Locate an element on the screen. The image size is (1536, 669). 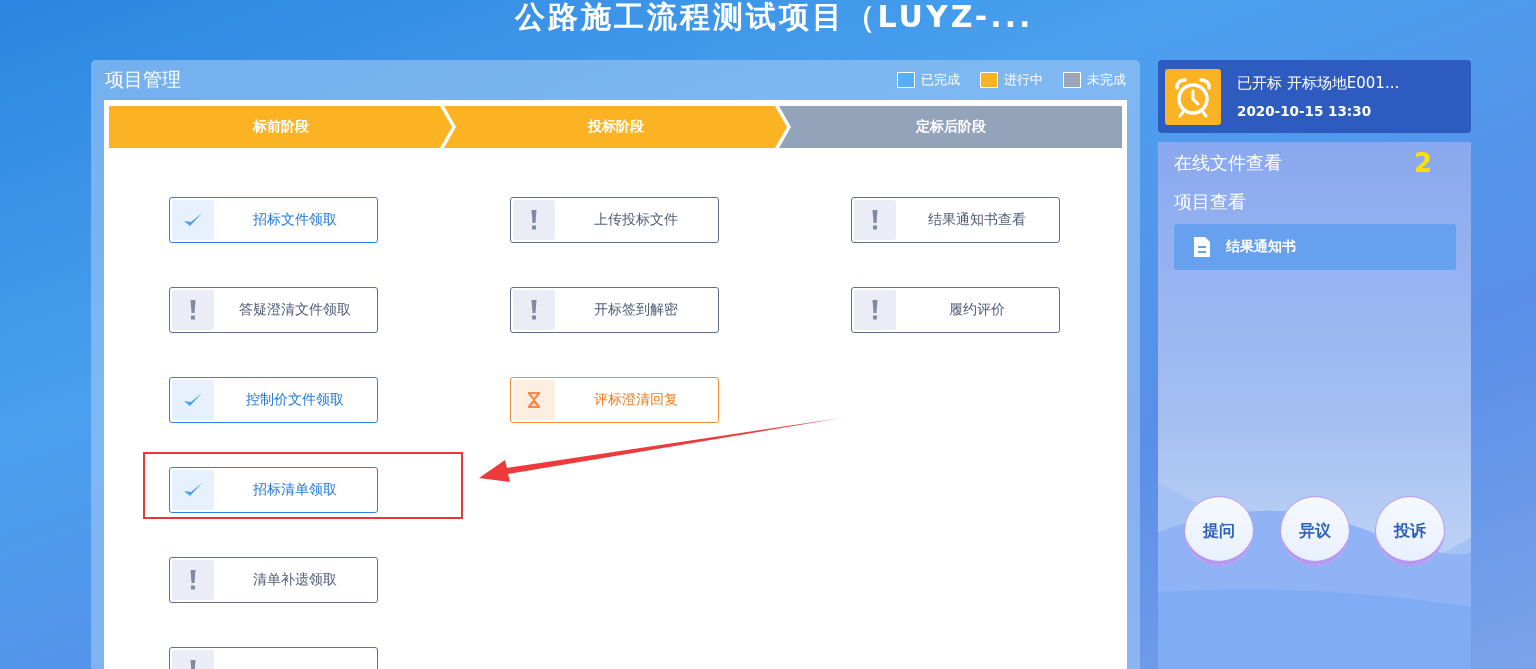
notice-time: 2020-10-15 13:30 is located at coordinates (1305, 111).